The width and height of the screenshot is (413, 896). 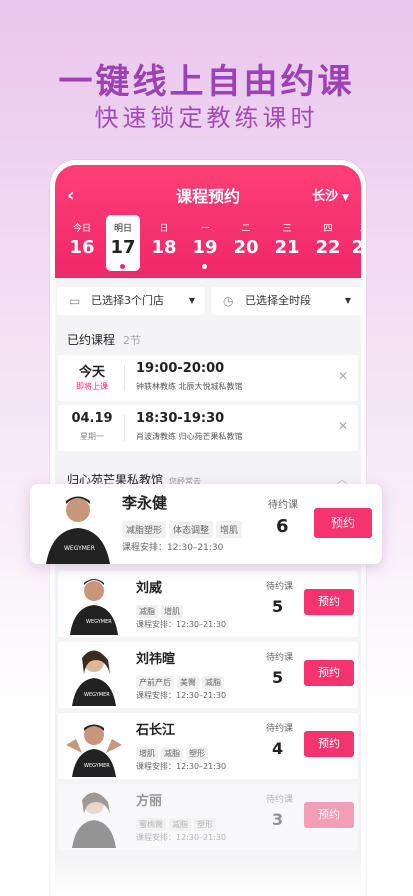 What do you see at coordinates (208, 378) in the screenshot?
I see `booked-class-card: 今天 即将上课 19:00-20:00 钟轶林教练 北辰大悦城私教馆 ✕` at bounding box center [208, 378].